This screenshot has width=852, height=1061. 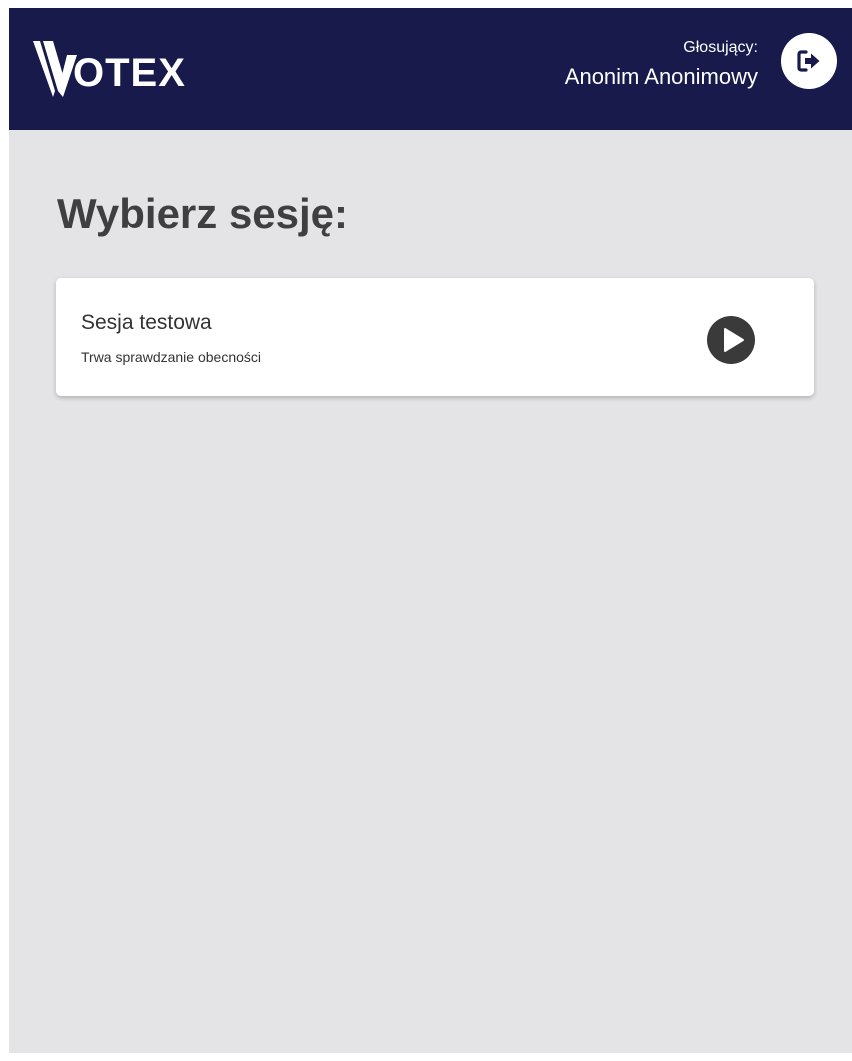 I want to click on logo-text: OTEX, so click(x=129, y=73).